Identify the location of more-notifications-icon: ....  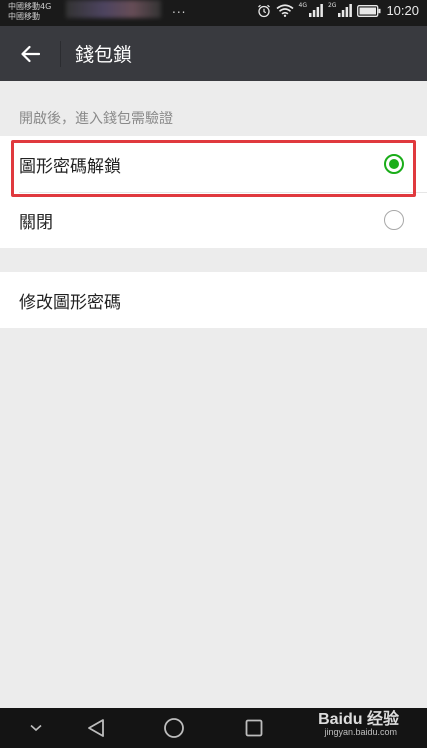
(179, 9).